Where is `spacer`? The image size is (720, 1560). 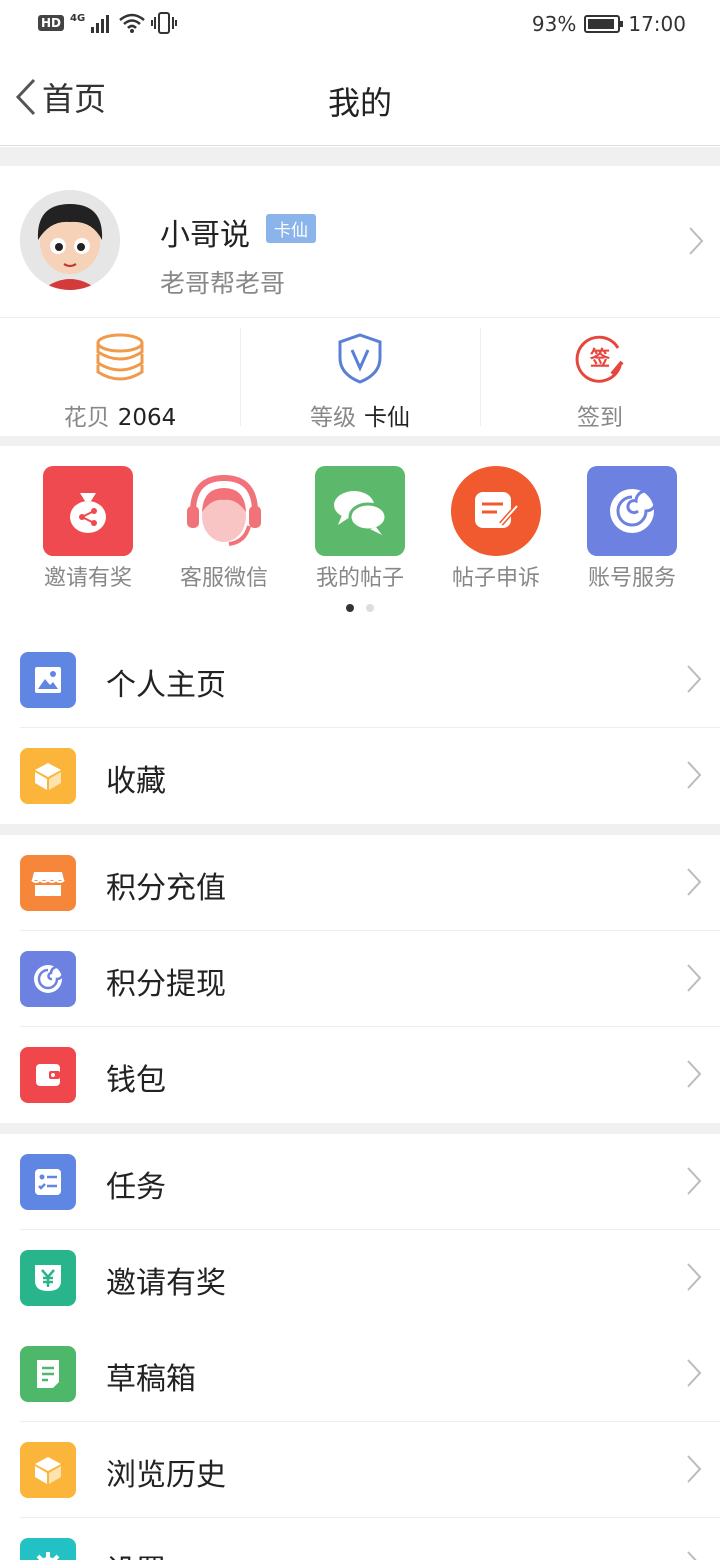 spacer is located at coordinates (360, 627).